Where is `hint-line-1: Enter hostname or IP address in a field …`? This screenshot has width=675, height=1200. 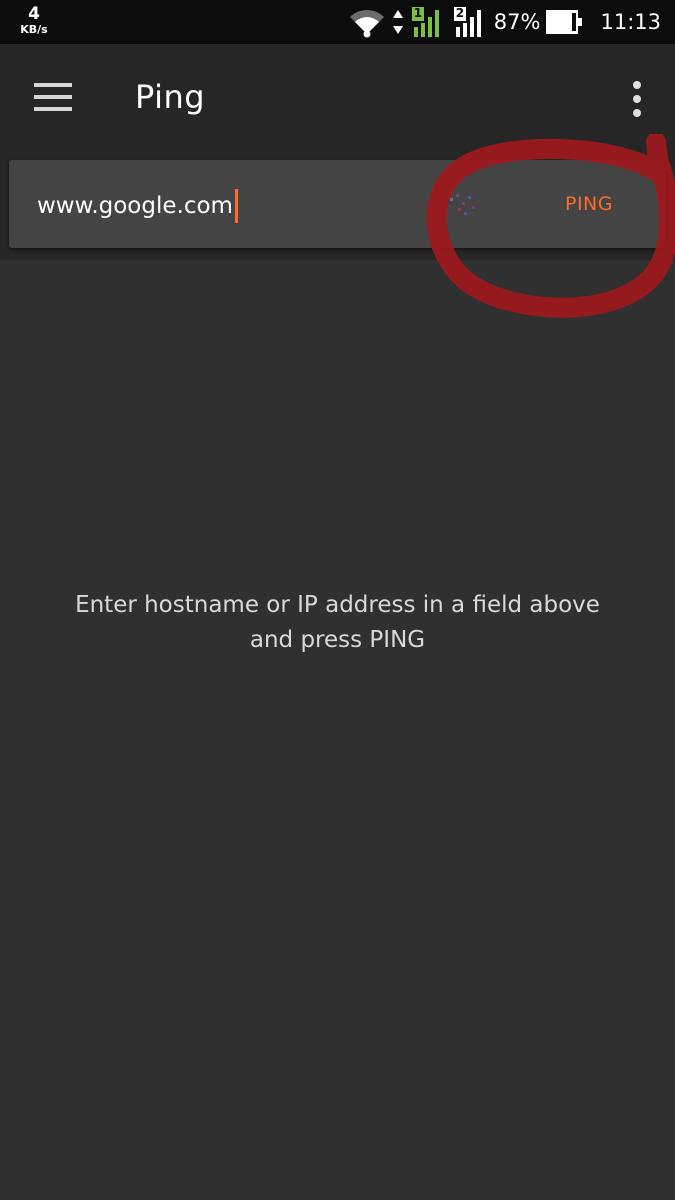 hint-line-1: Enter hostname or IP address in a field … is located at coordinates (337, 605).